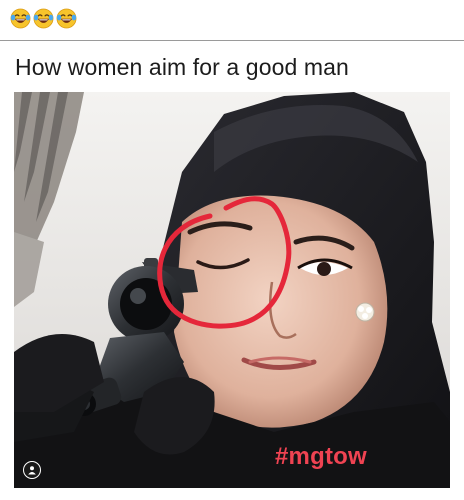 Image resolution: width=464 pixels, height=500 pixels. I want to click on reaction-emoji-row, so click(43, 19).